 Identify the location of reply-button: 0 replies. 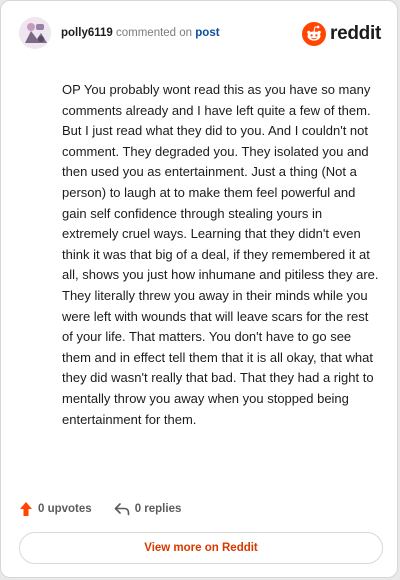
(148, 509).